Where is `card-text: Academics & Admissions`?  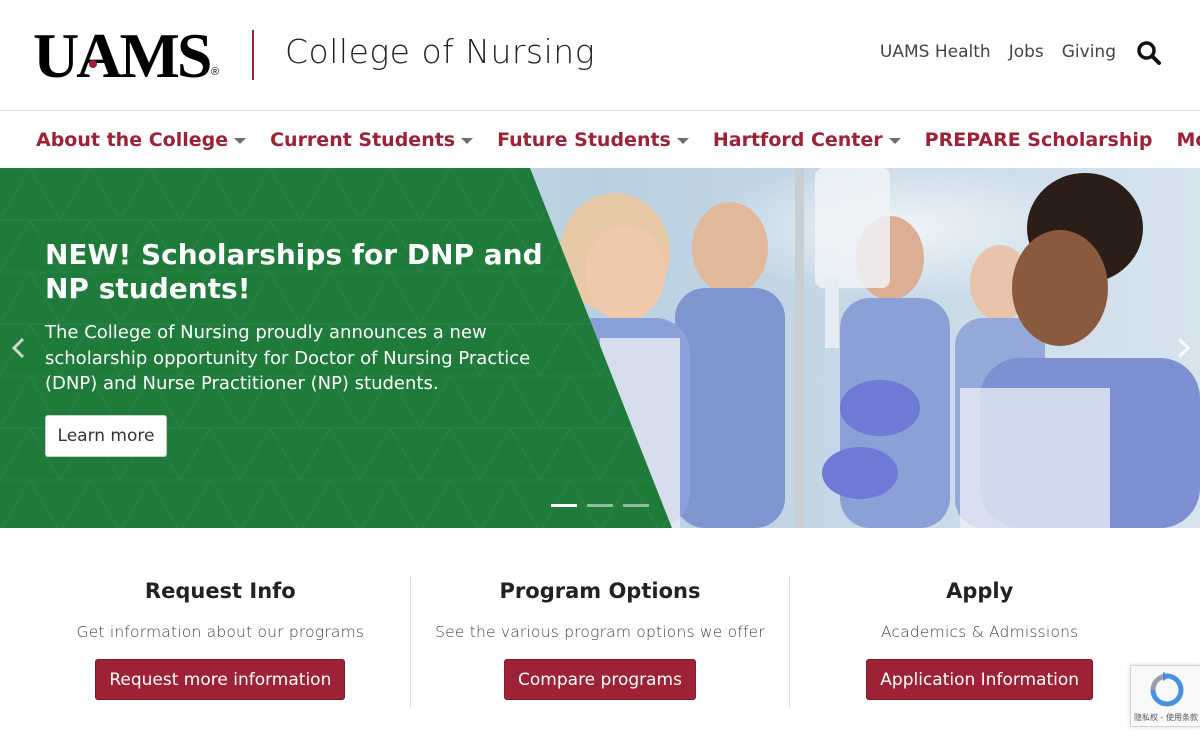
card-text: Academics & Admissions is located at coordinates (979, 632).